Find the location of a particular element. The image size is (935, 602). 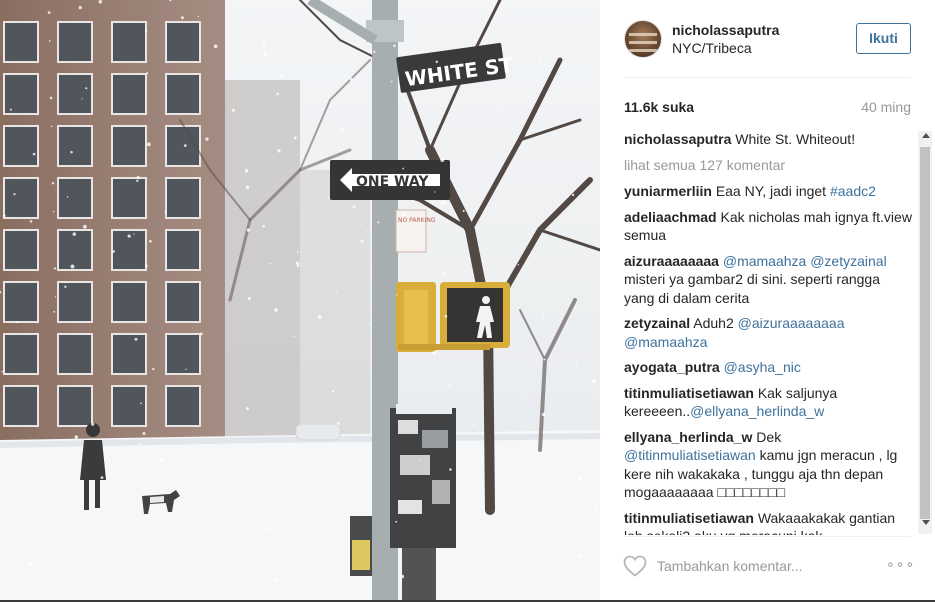

location-link: NYC/Tribeca is located at coordinates (712, 48).